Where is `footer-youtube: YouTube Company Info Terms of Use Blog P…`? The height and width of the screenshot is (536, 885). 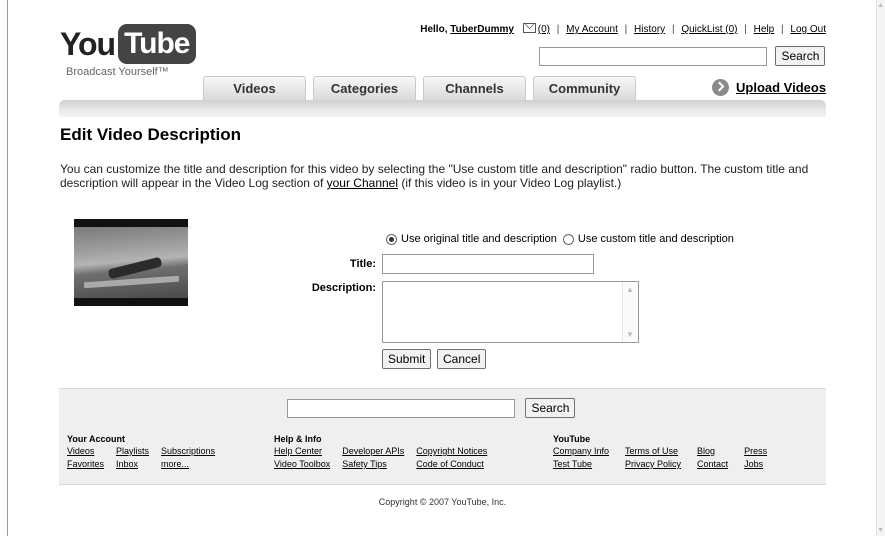 footer-youtube: YouTube Company Info Terms of Use Blog P… is located at coordinates (660, 451).